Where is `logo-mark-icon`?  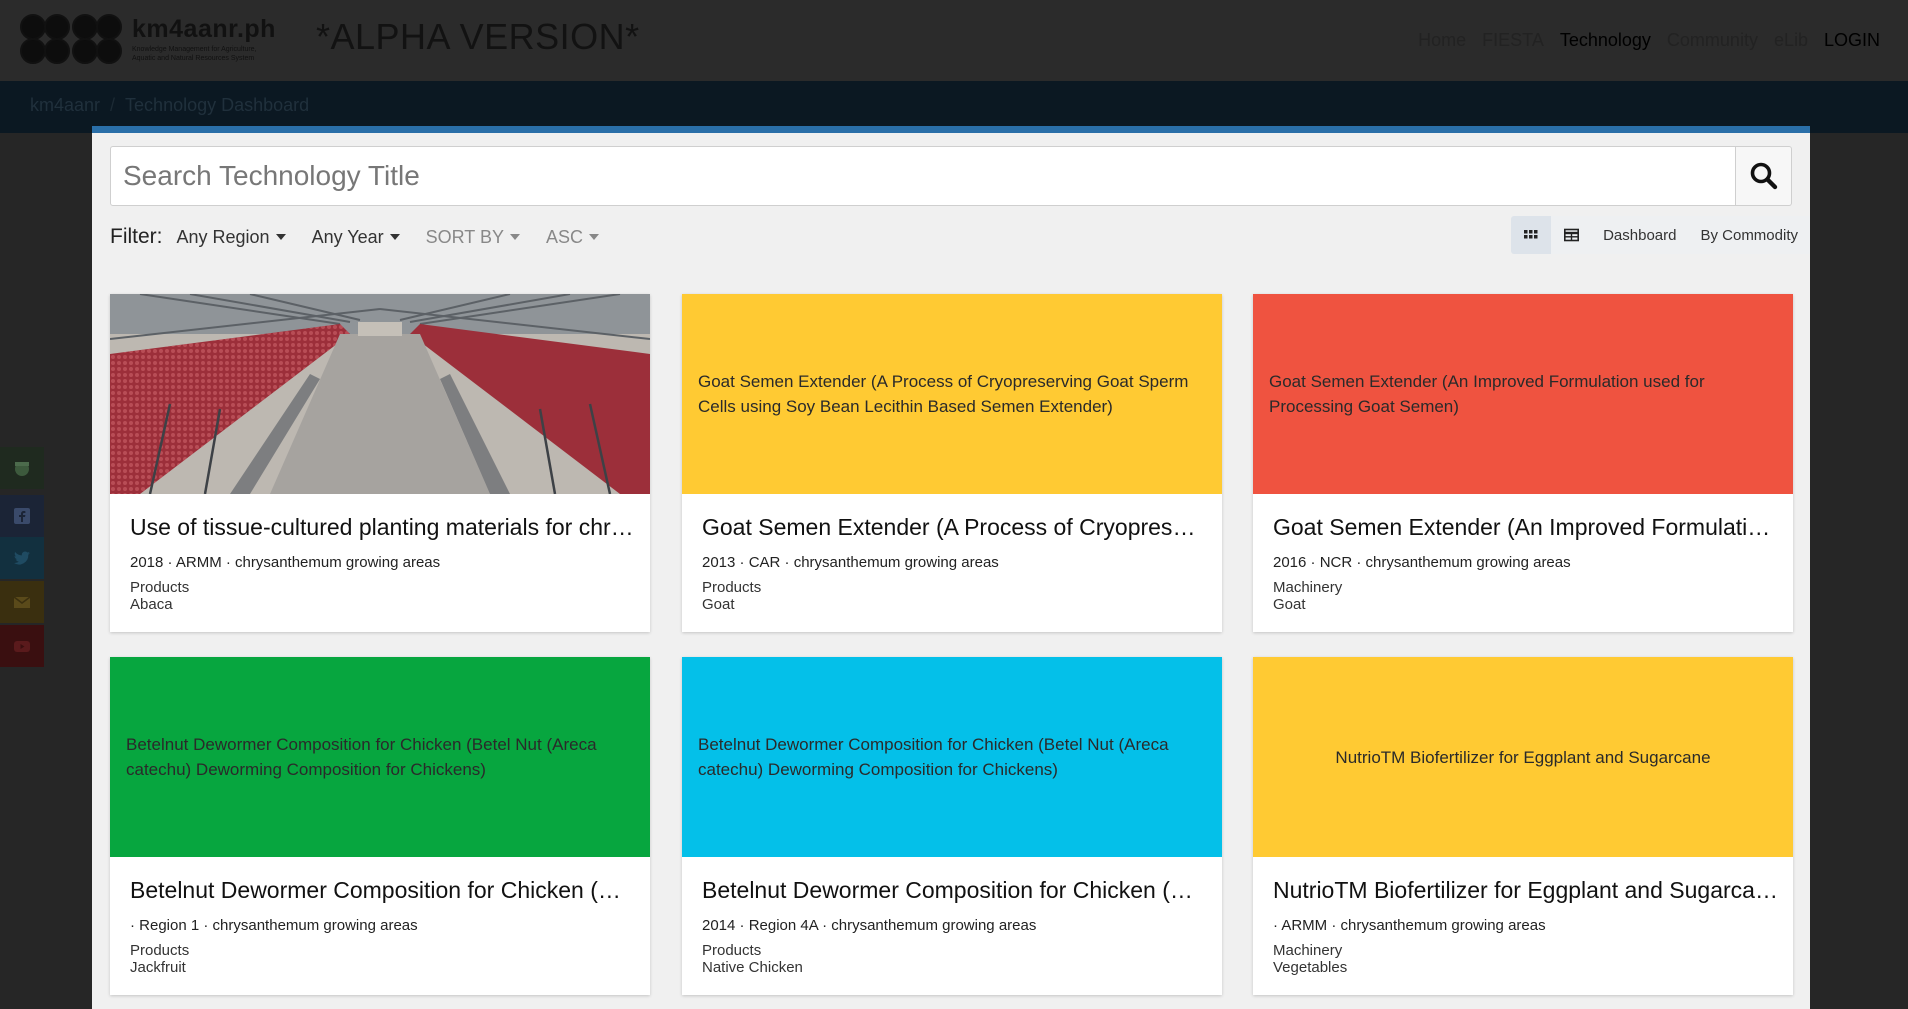
logo-mark-icon is located at coordinates (72, 40).